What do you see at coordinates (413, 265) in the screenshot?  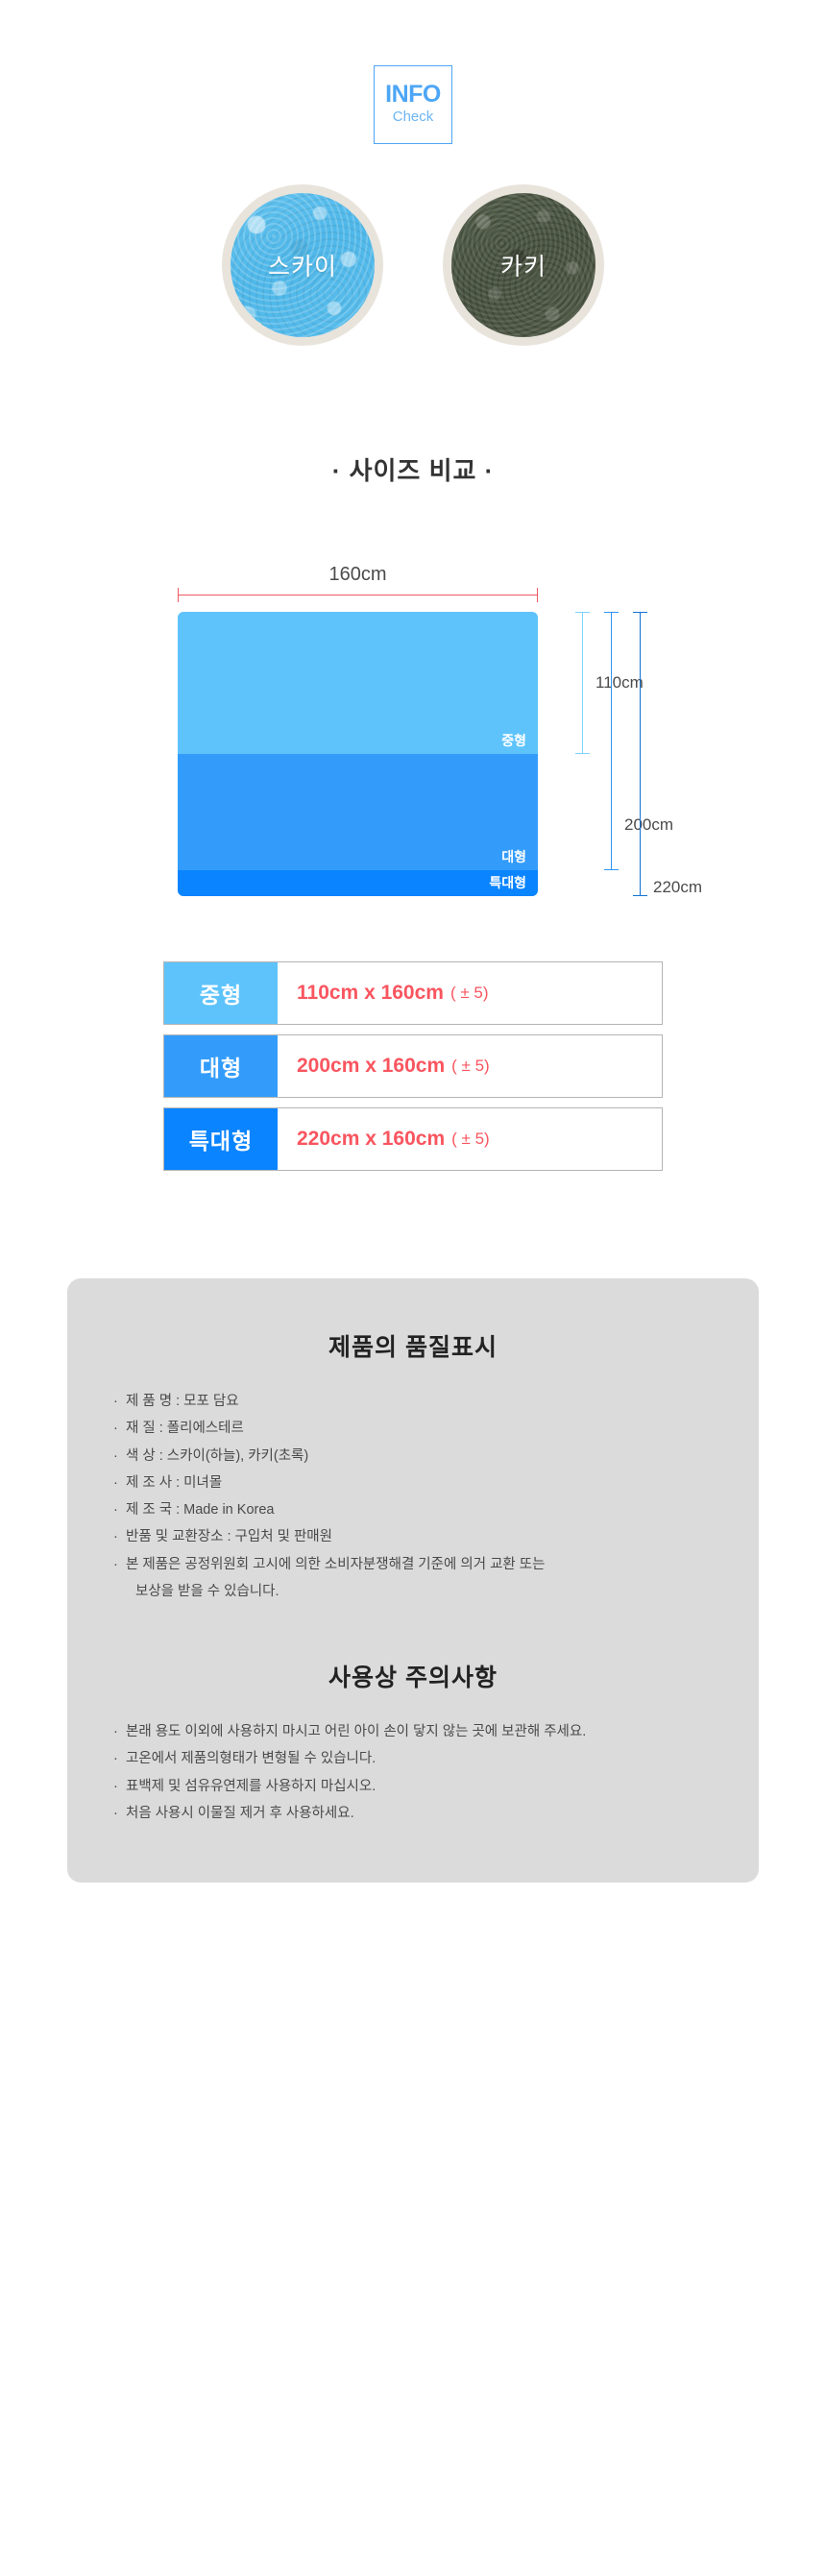 I see `color-swatch-list: 스카이 카키` at bounding box center [413, 265].